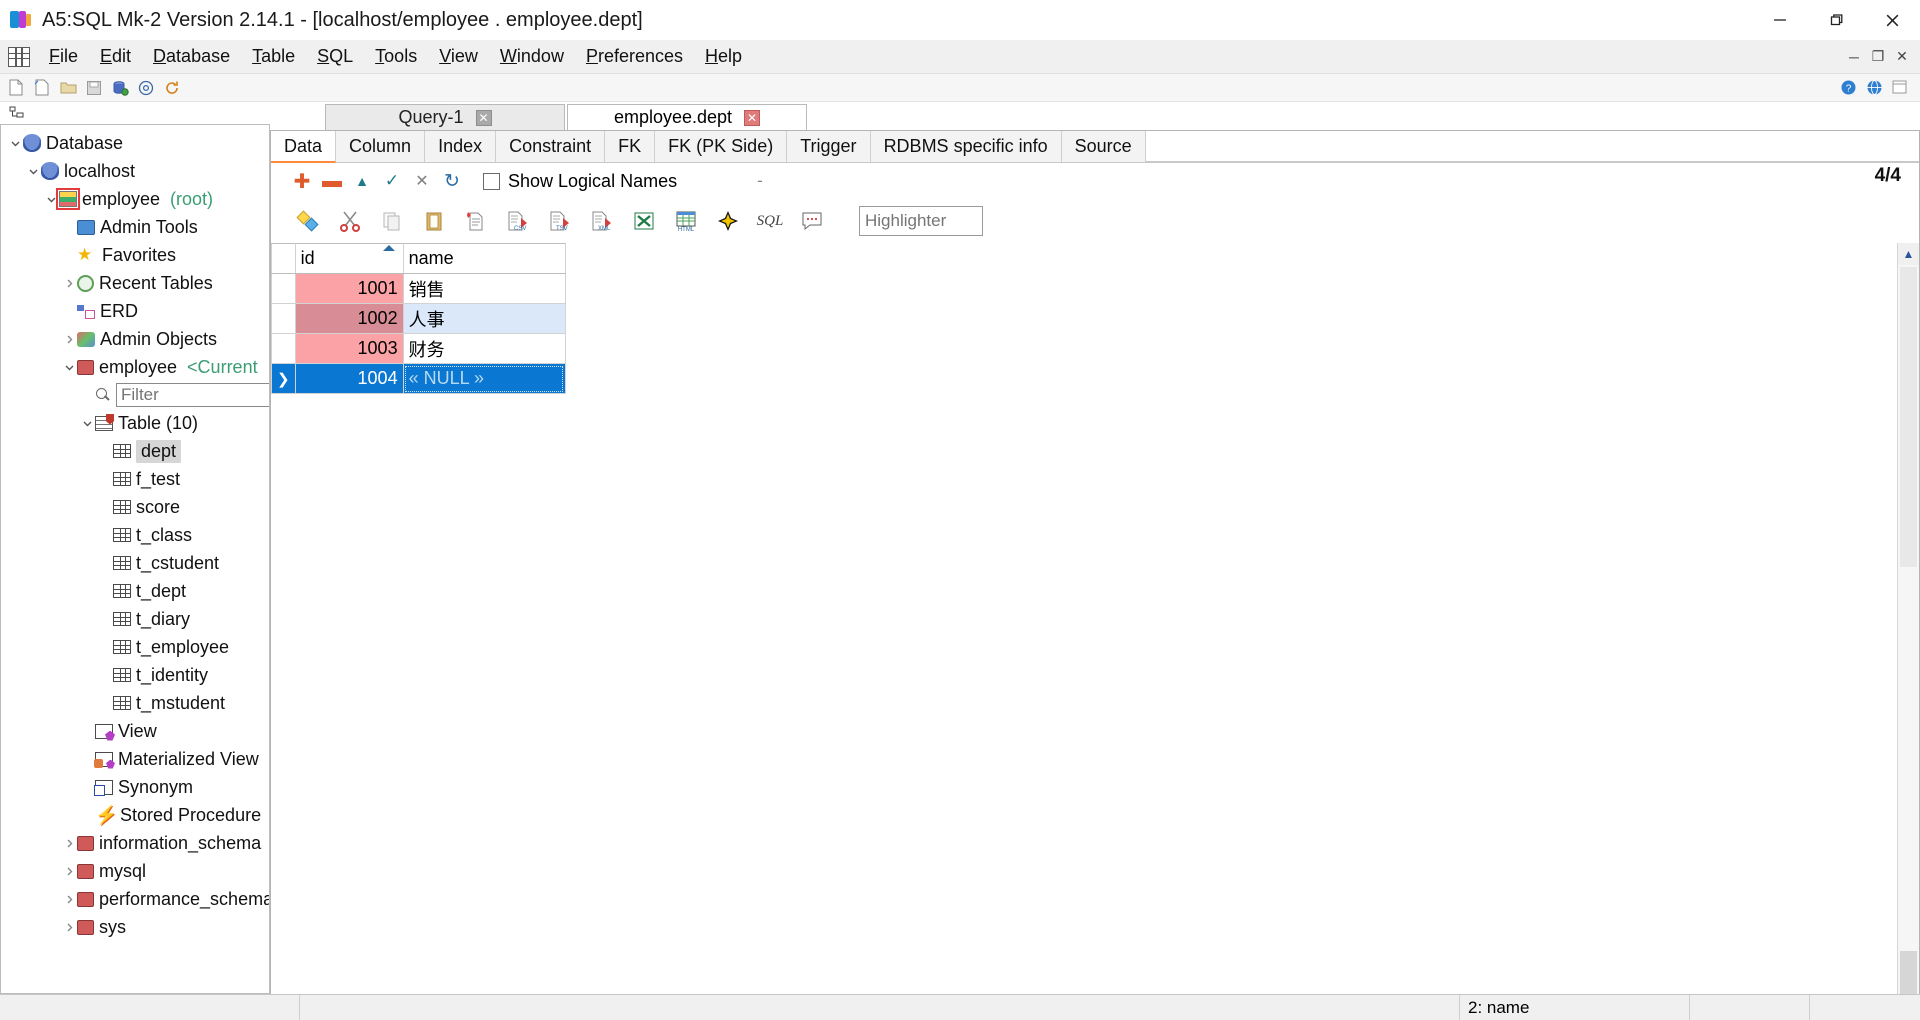  I want to click on tree-toggle-icon, so click(16, 113).